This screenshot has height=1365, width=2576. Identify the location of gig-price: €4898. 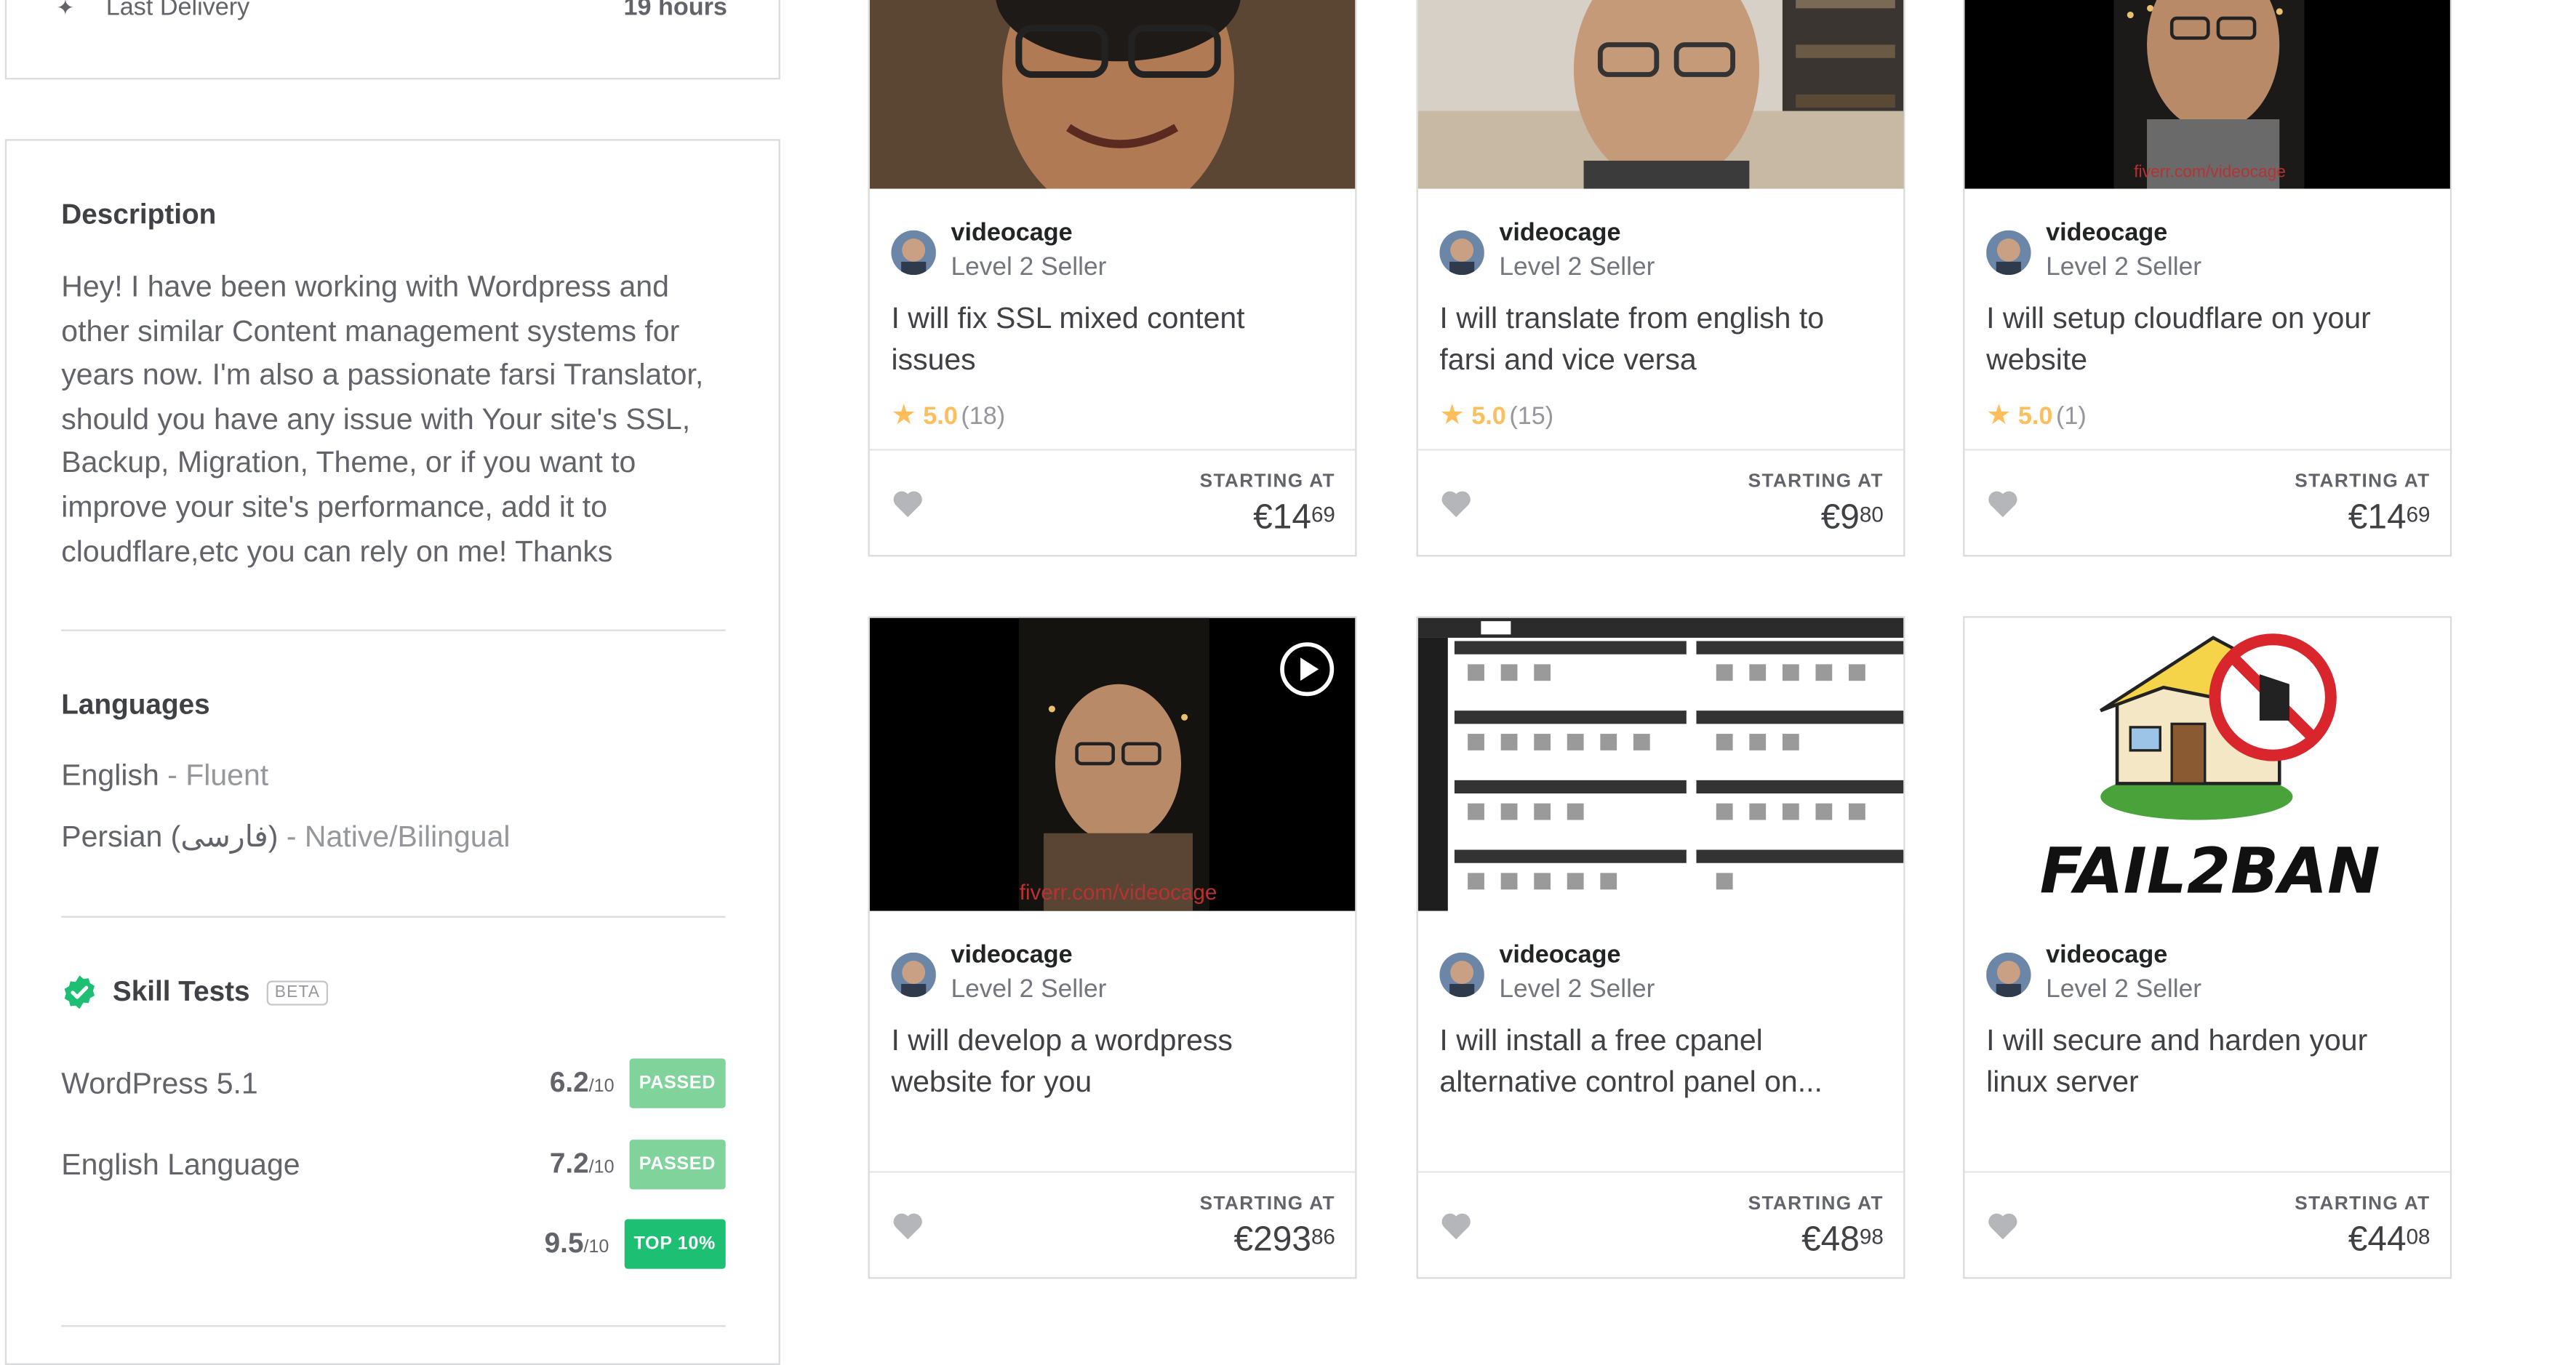
(1842, 1241).